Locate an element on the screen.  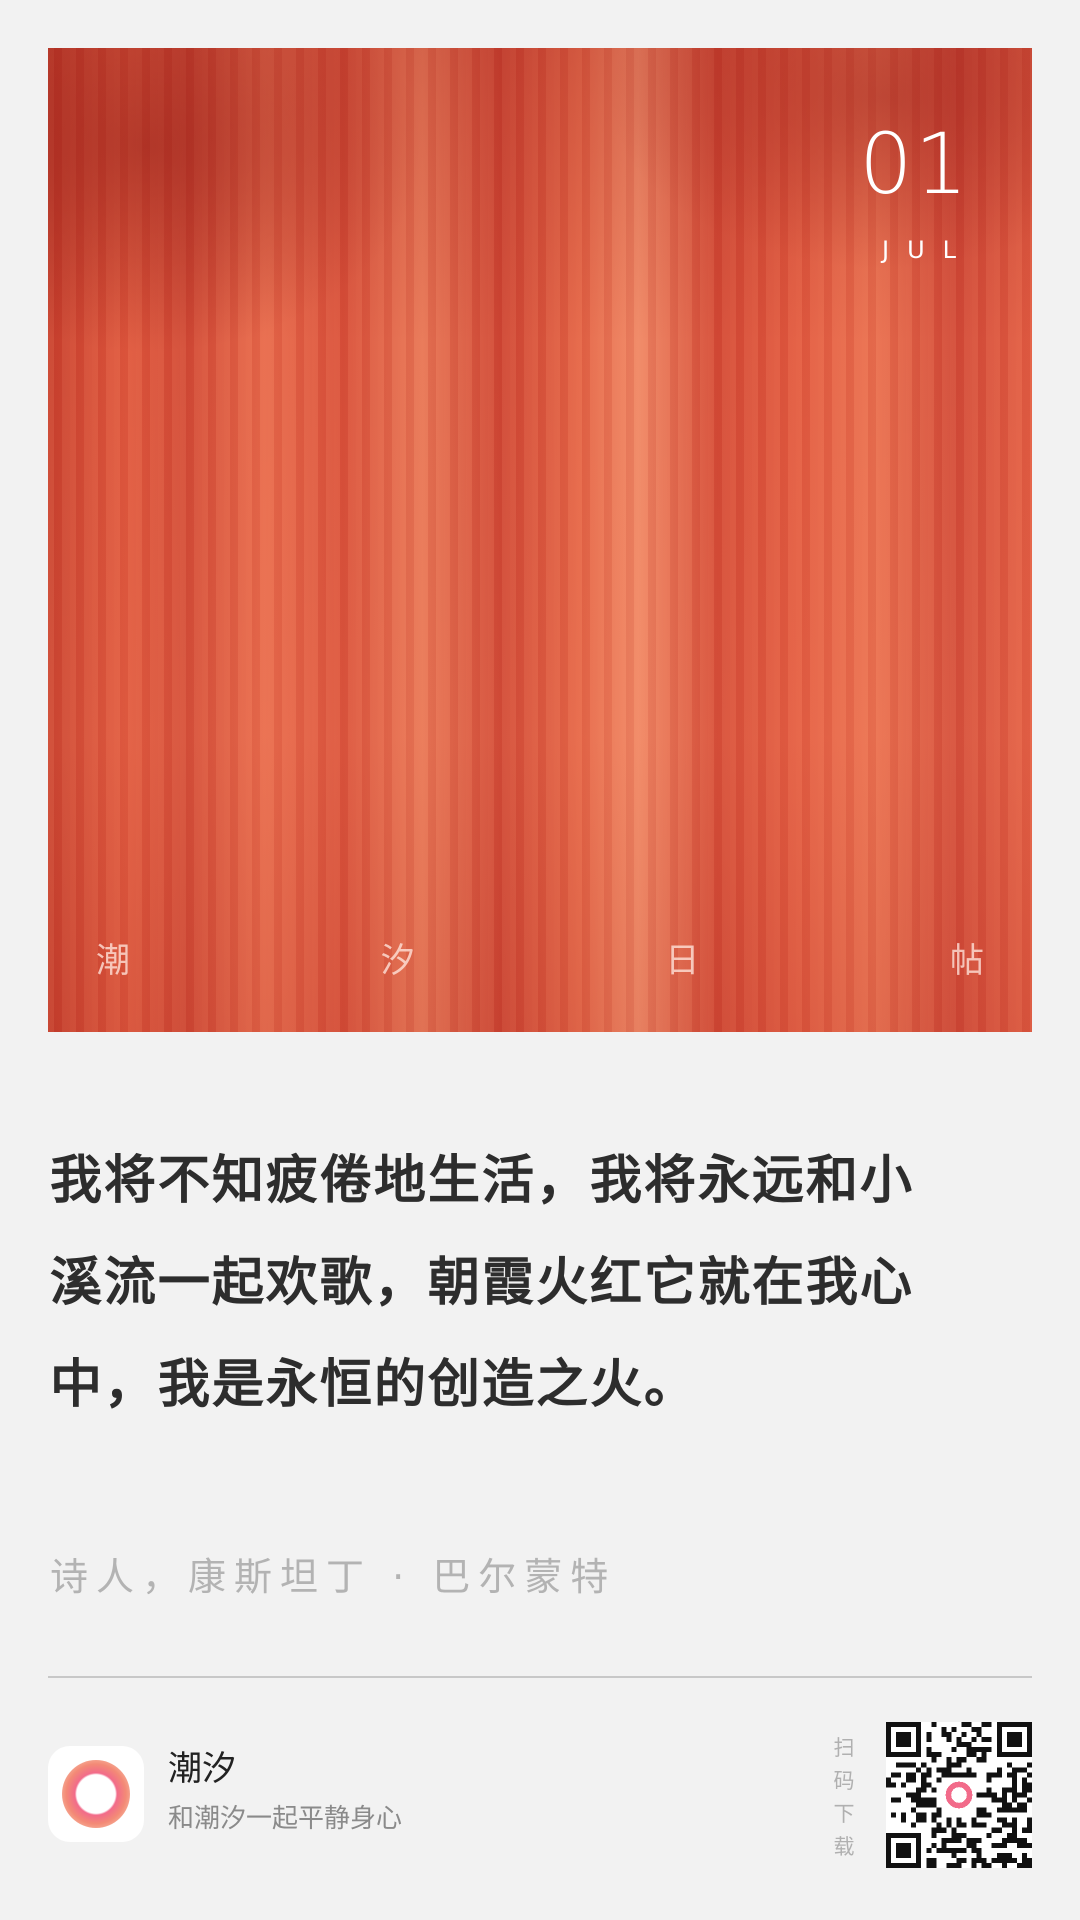
qr-code is located at coordinates (959, 1795).